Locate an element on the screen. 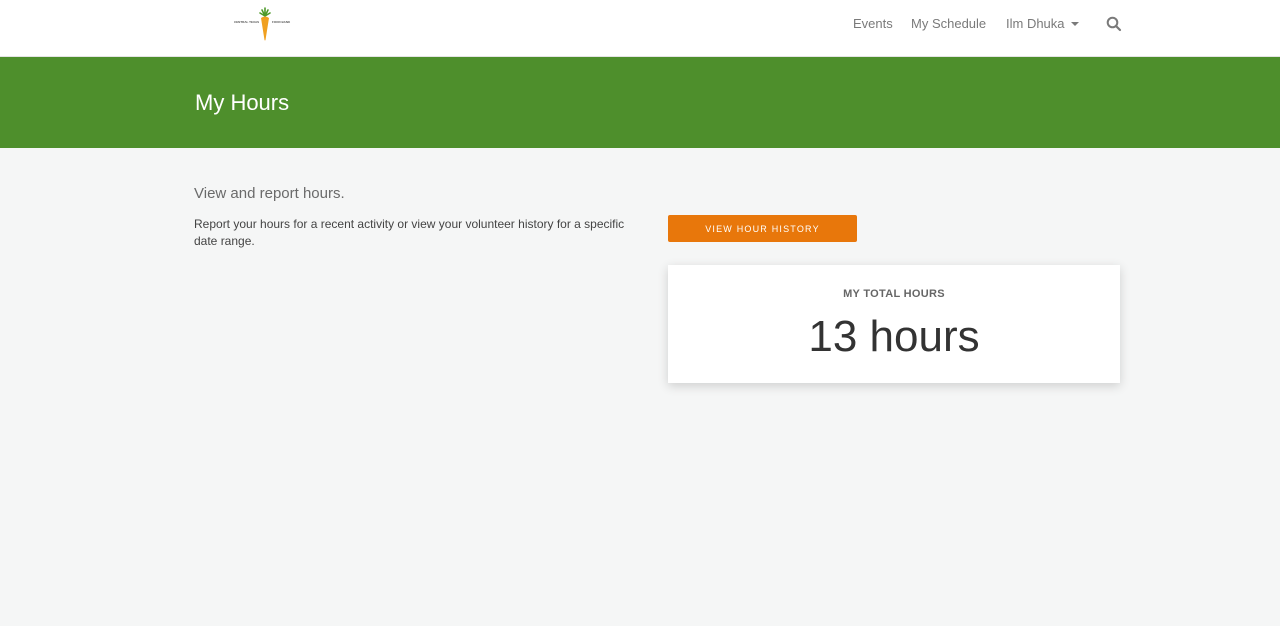 This screenshot has height=626, width=1280. view-hour-history-button: VIEW HOUR HISTORY is located at coordinates (762, 228).